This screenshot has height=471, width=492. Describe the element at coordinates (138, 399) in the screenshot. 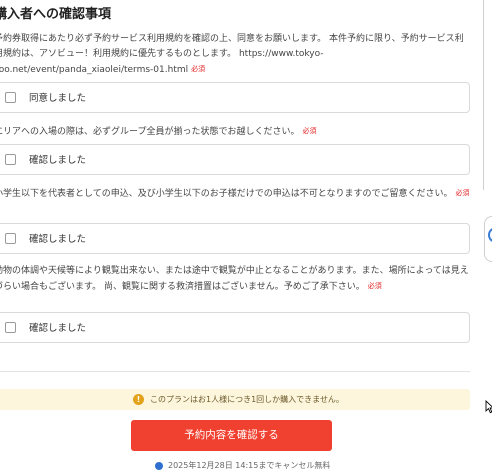

I see `exclamation-icon: !` at that location.